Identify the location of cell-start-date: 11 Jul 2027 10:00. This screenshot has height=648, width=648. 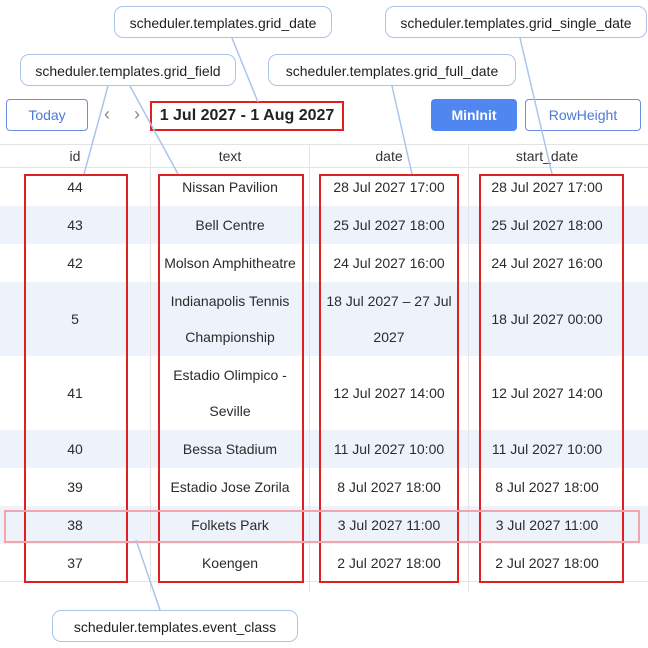
(547, 449).